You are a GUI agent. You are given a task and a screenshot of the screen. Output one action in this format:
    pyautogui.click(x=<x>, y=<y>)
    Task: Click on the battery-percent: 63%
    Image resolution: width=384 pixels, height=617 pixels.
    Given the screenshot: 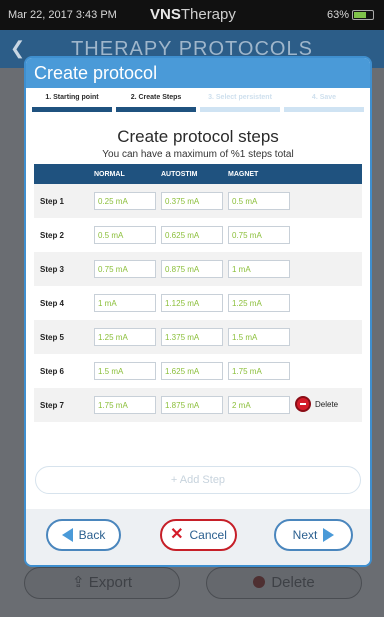 What is the action you would take?
    pyautogui.click(x=337, y=15)
    